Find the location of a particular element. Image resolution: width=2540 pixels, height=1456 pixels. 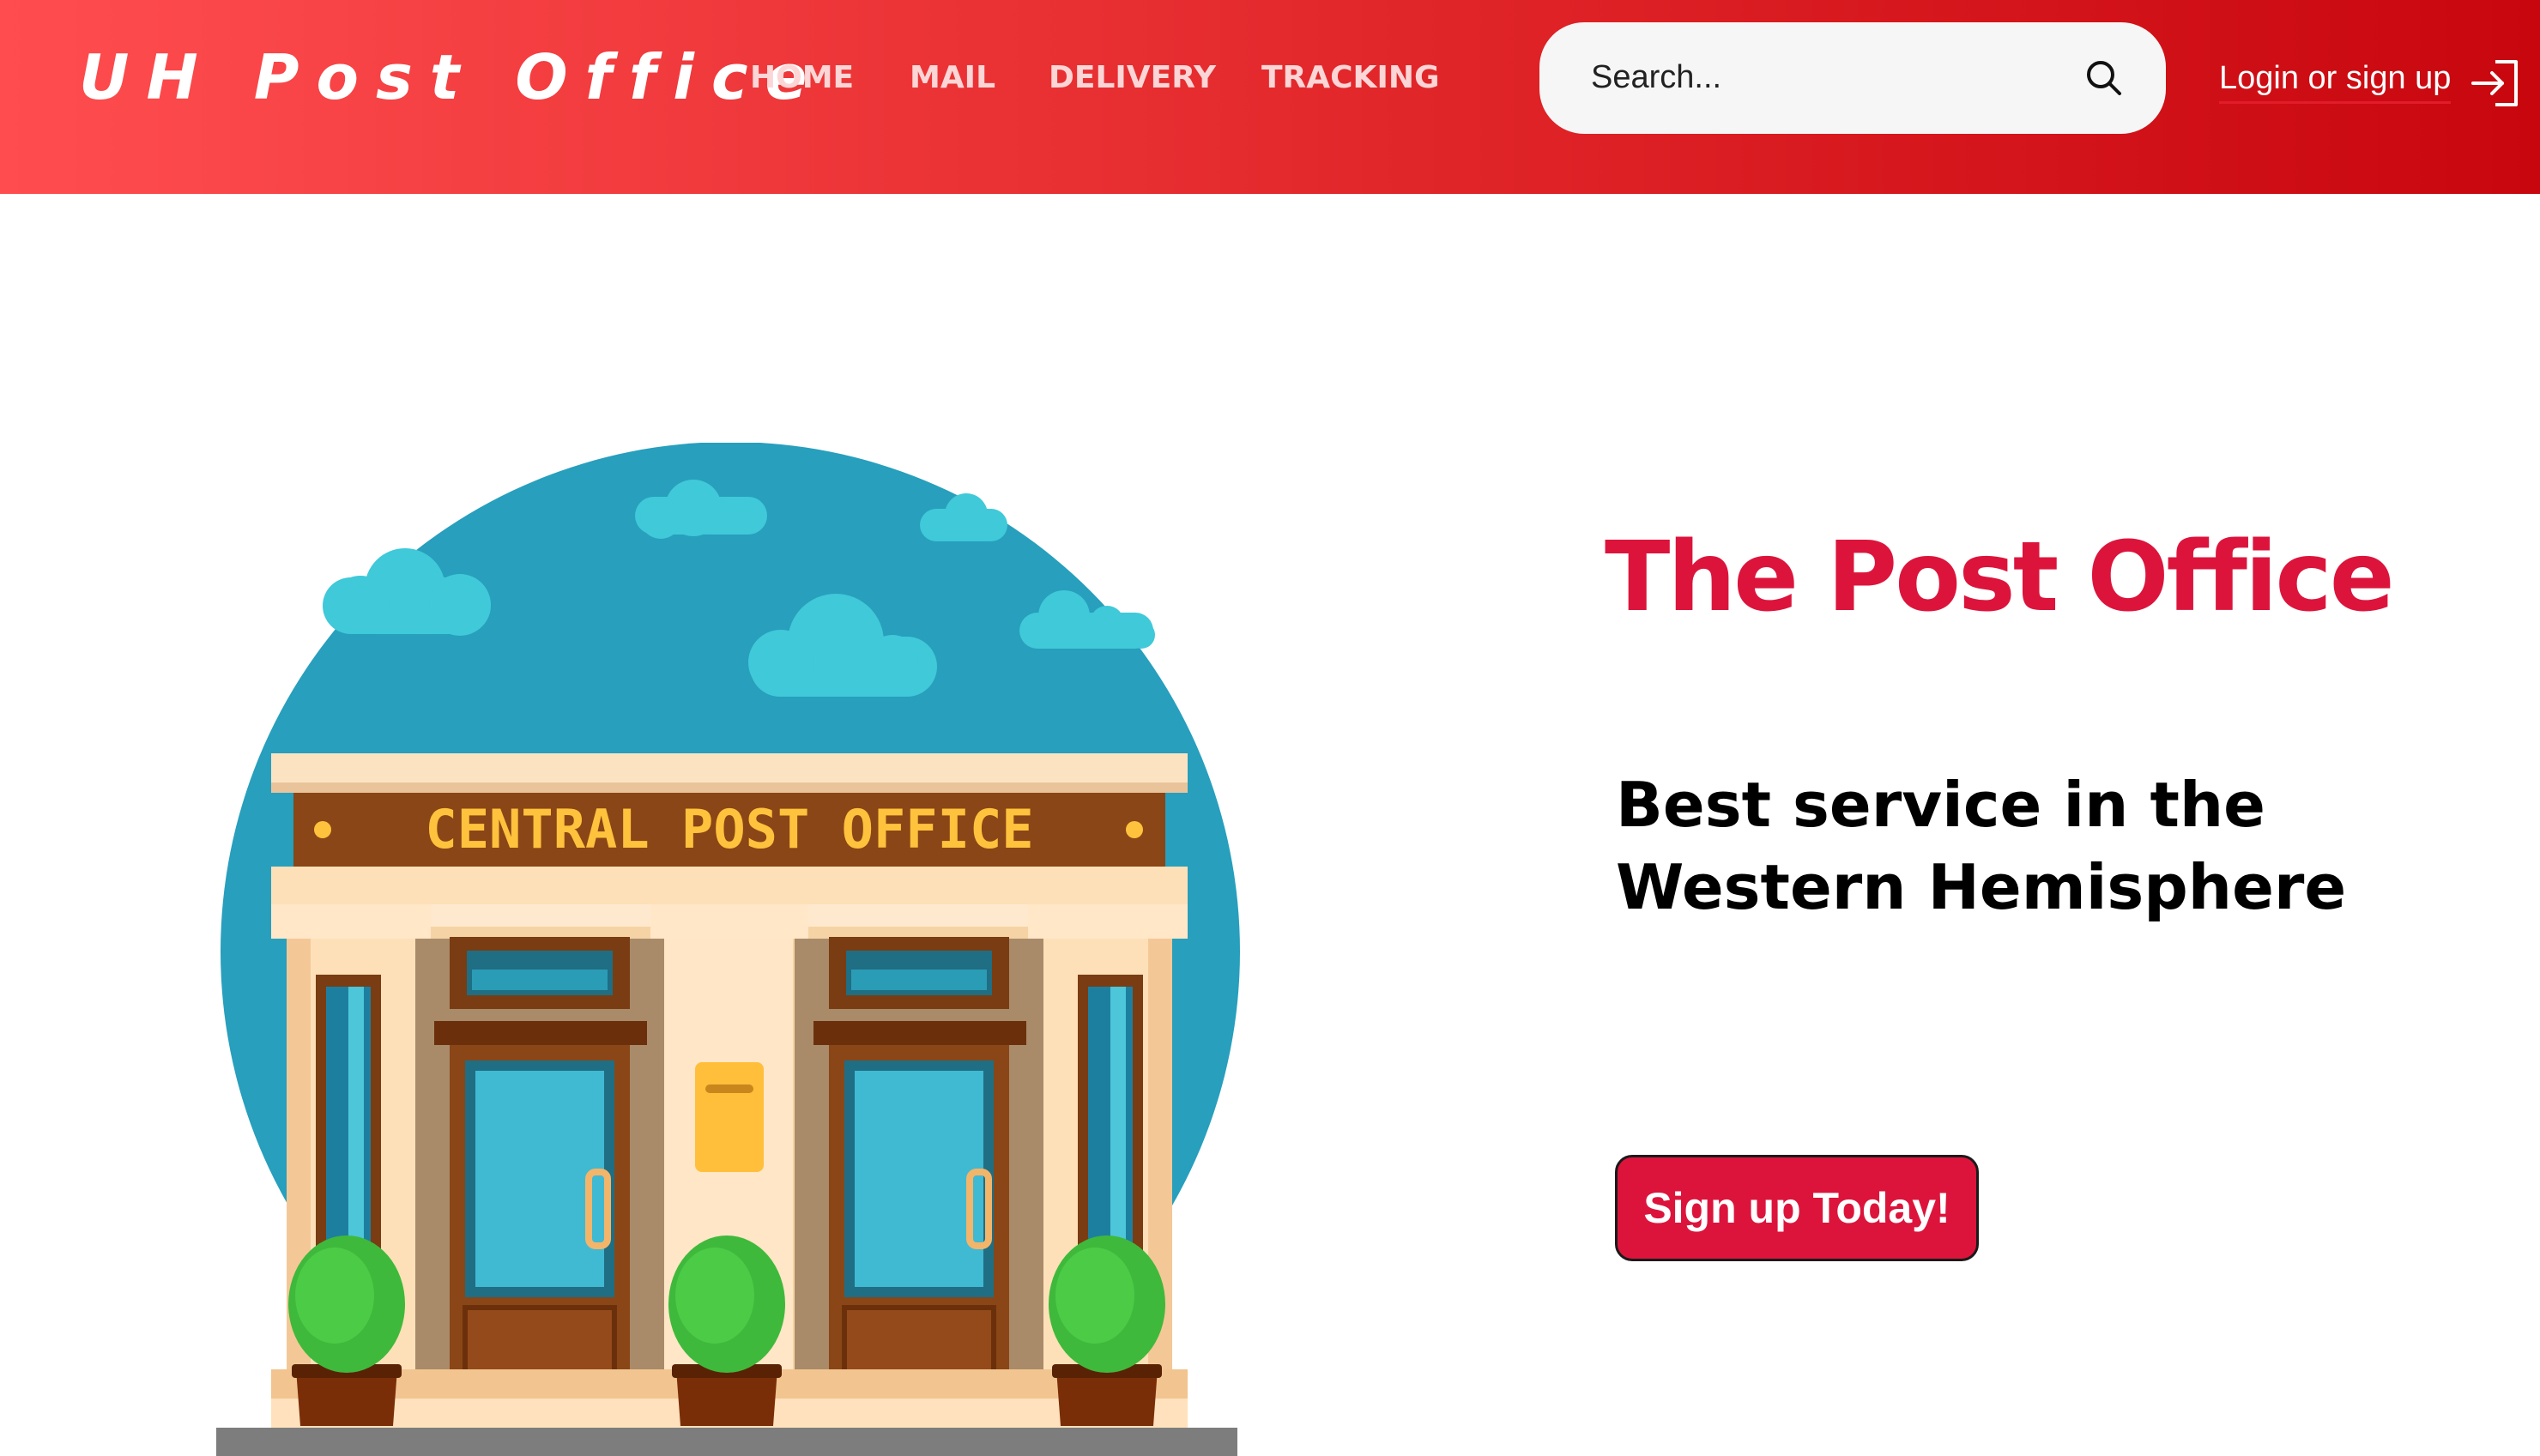

hero-subtitle: Best service in the Western Hemisphere is located at coordinates (1981, 846).